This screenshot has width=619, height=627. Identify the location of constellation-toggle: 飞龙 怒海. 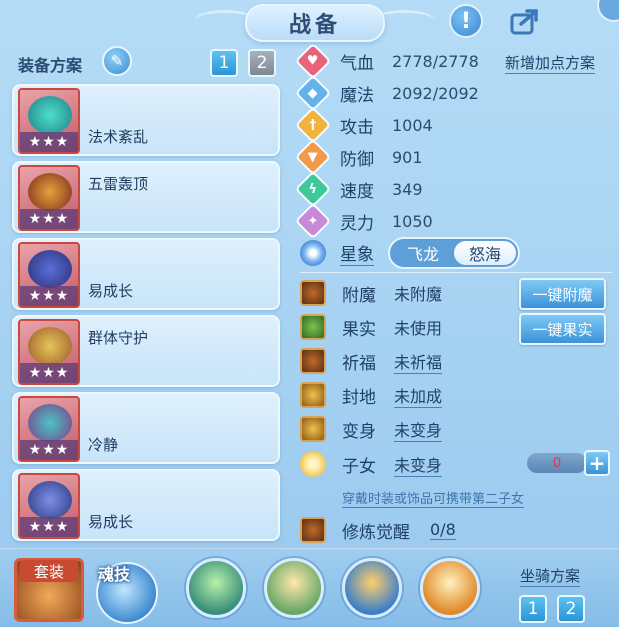
(454, 253).